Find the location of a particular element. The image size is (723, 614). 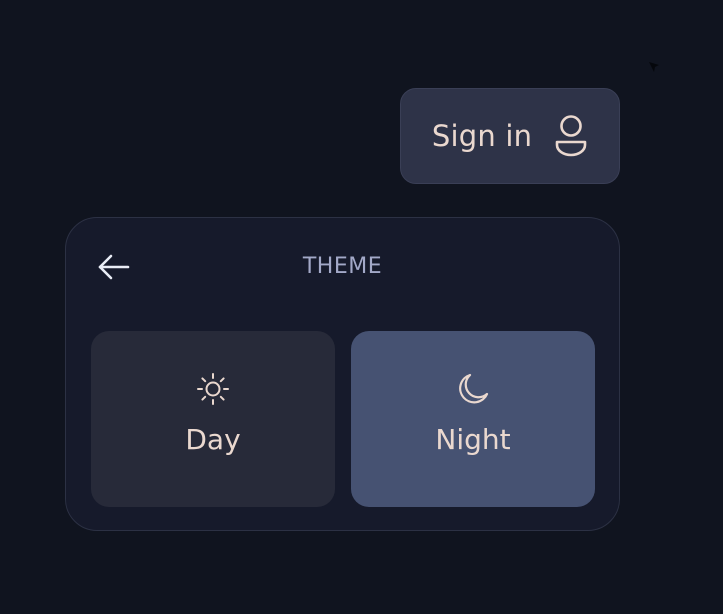

theme-option-night-label: Night is located at coordinates (473, 439).